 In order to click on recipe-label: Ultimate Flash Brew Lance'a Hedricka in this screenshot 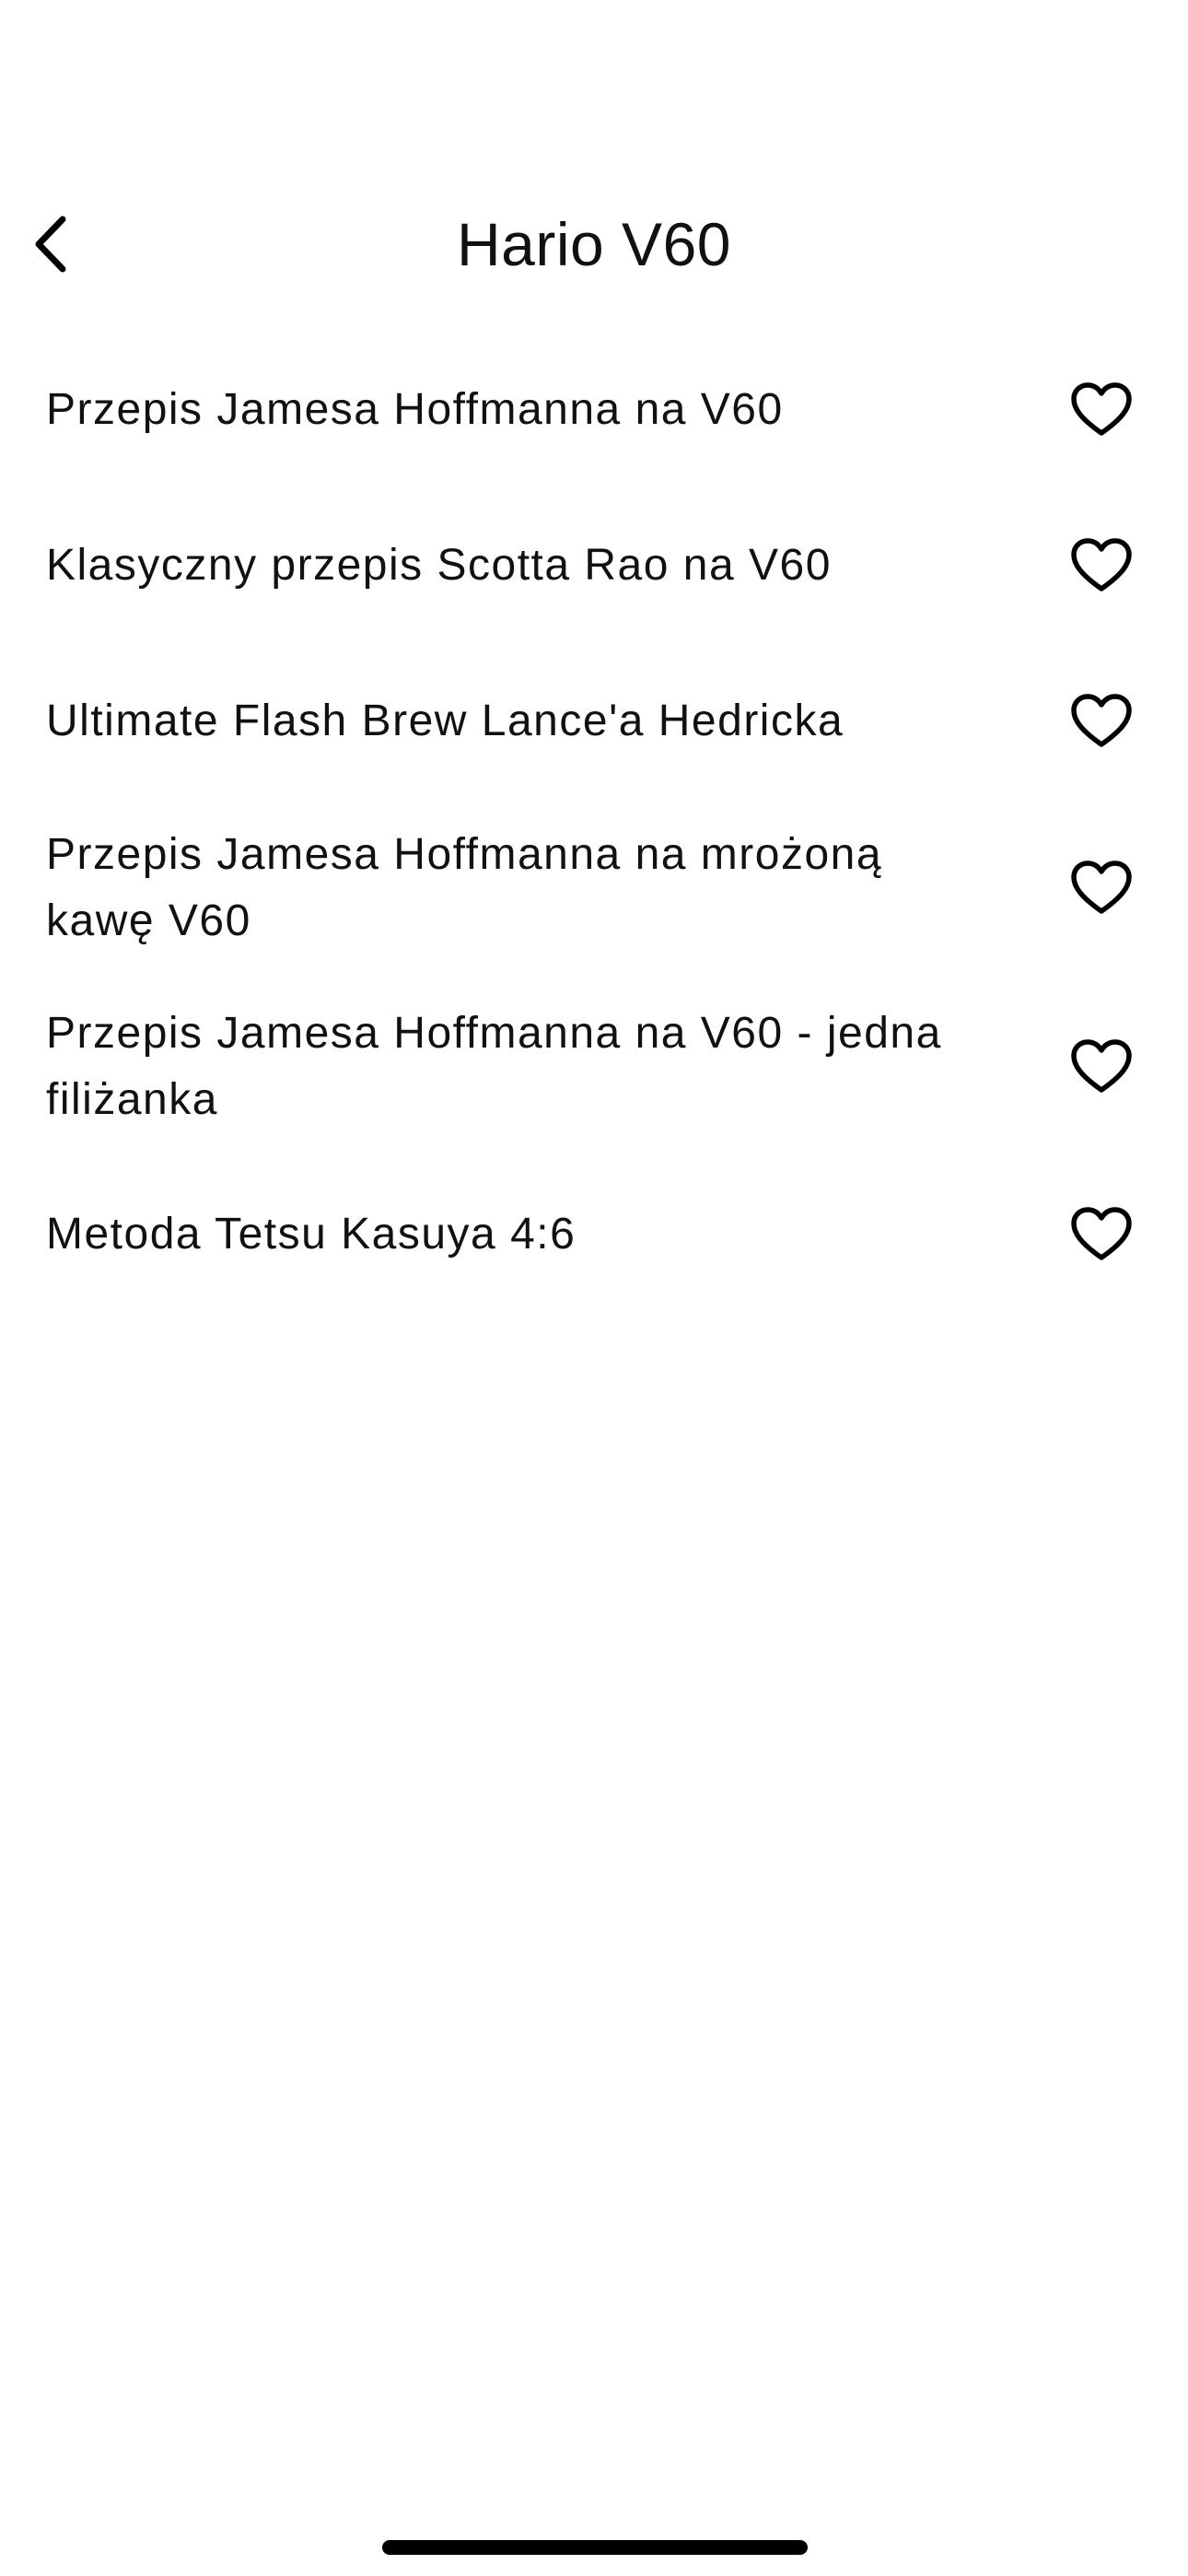, I will do `click(445, 720)`.